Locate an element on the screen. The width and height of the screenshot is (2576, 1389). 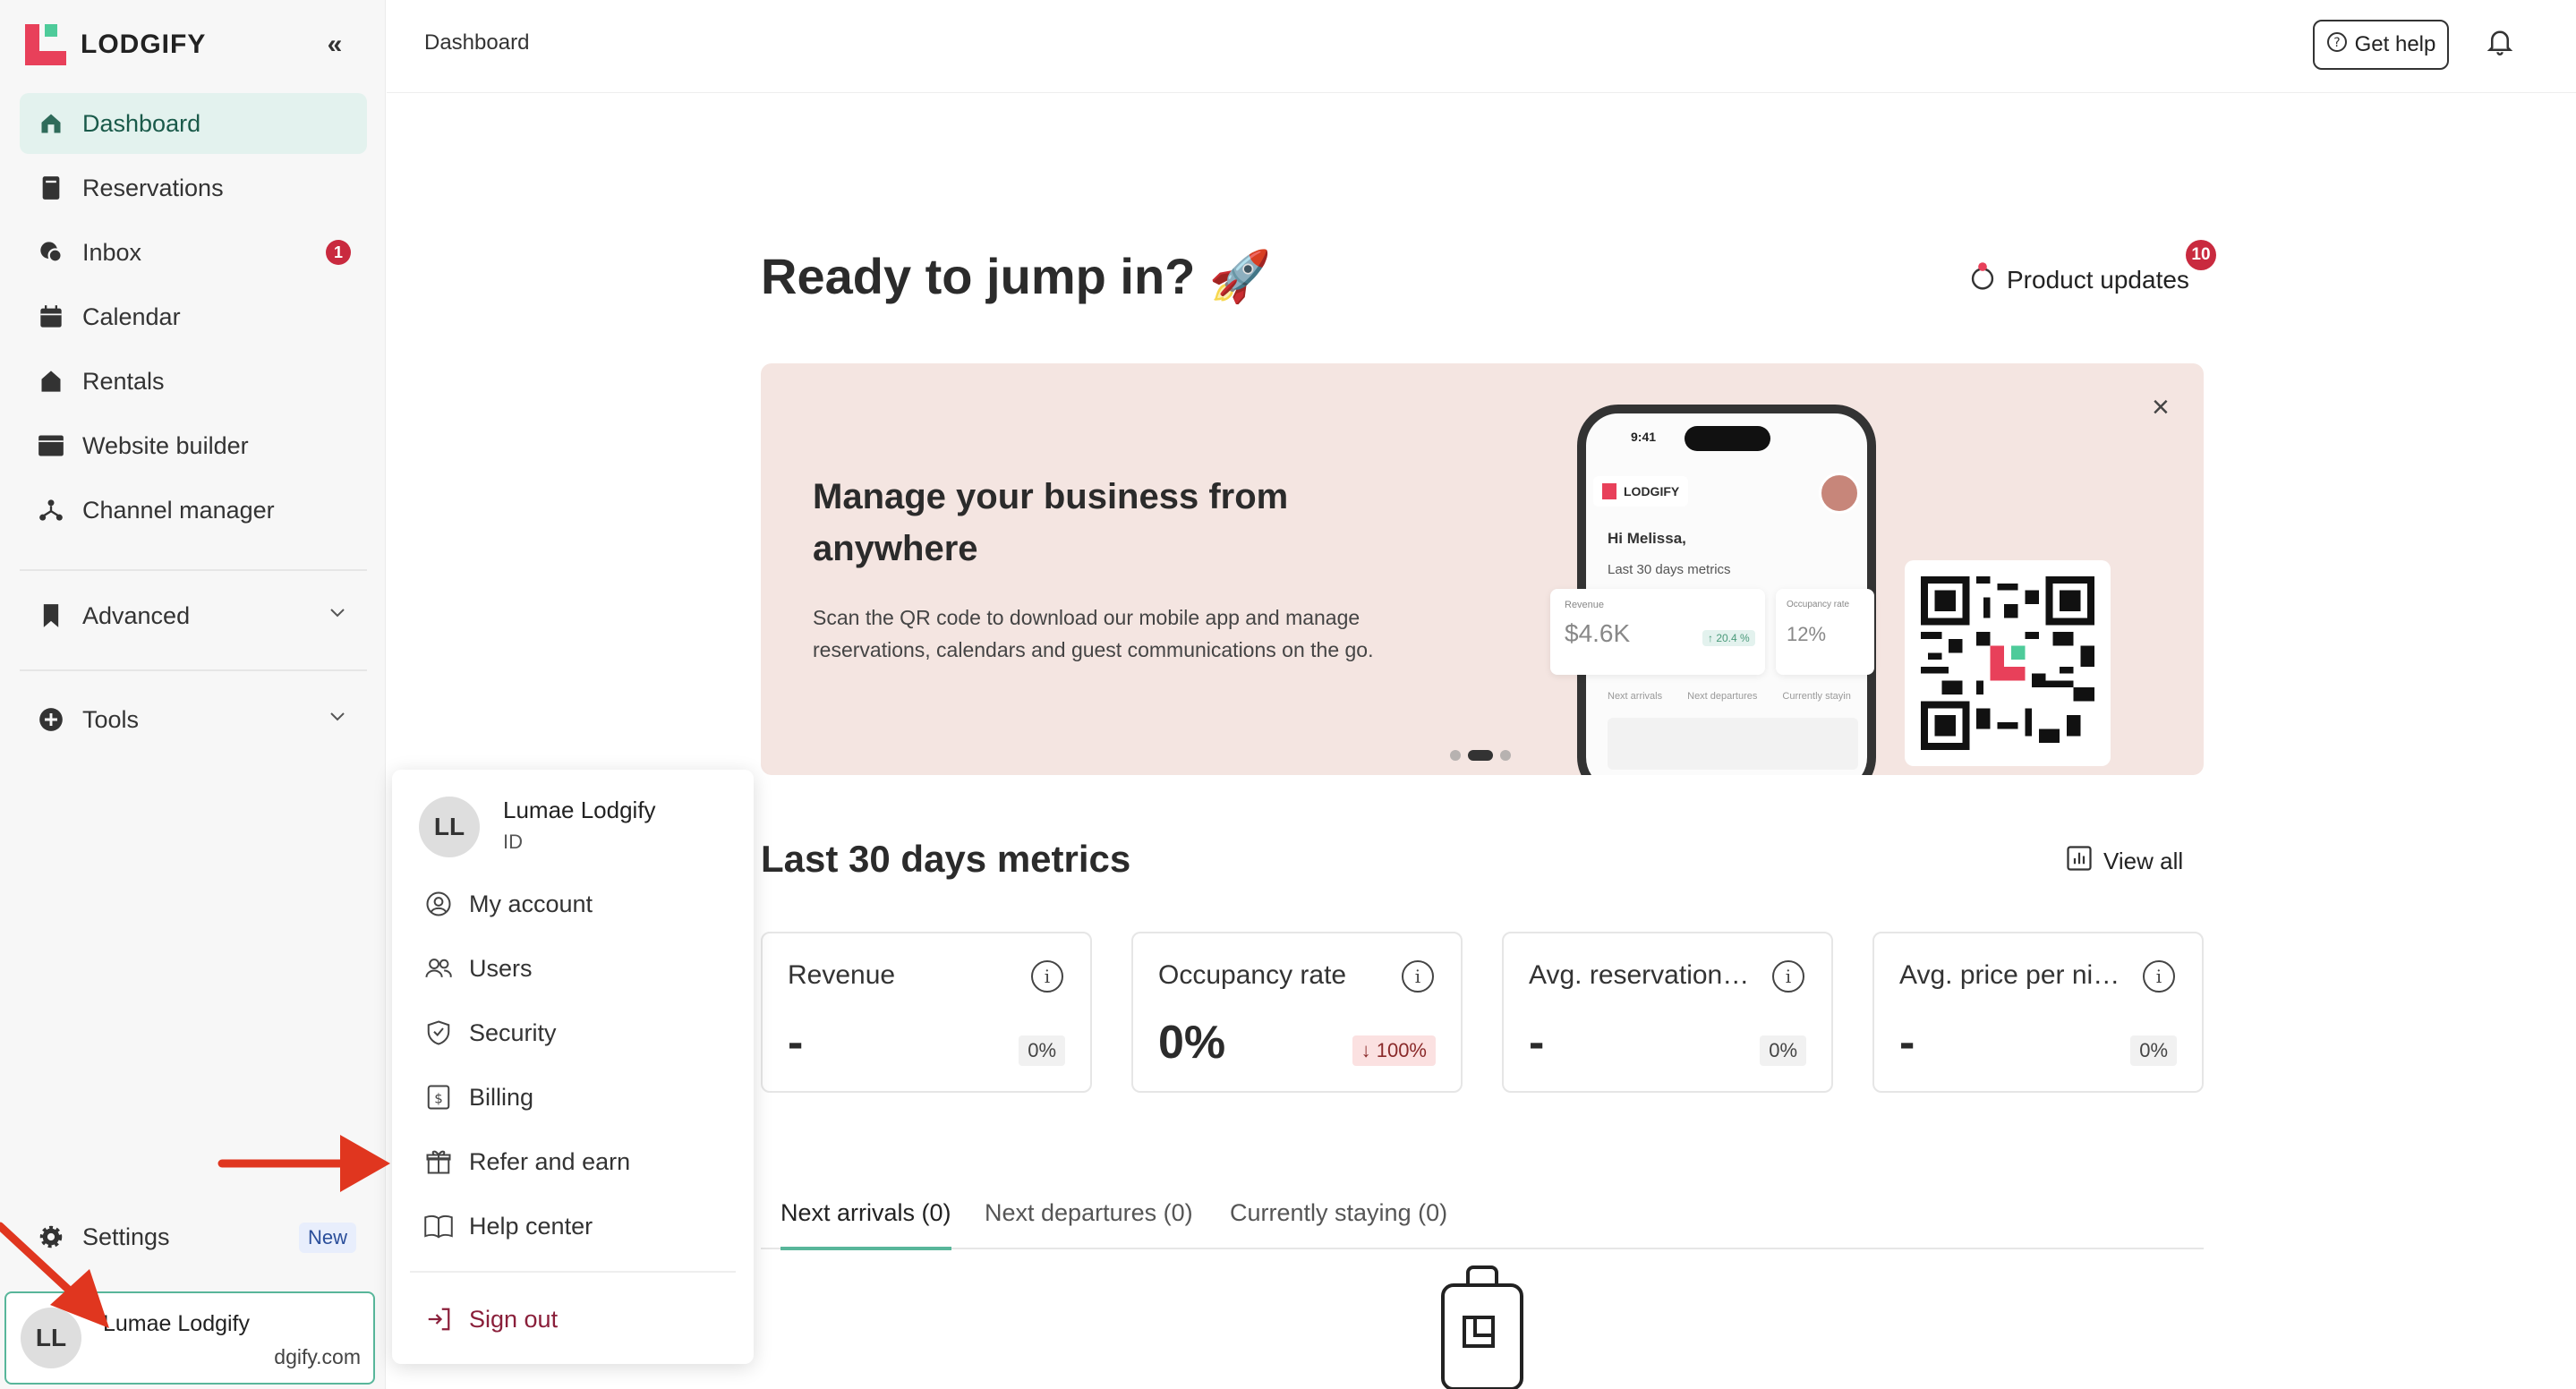
menu-item-security: Security is located at coordinates (490, 1033).